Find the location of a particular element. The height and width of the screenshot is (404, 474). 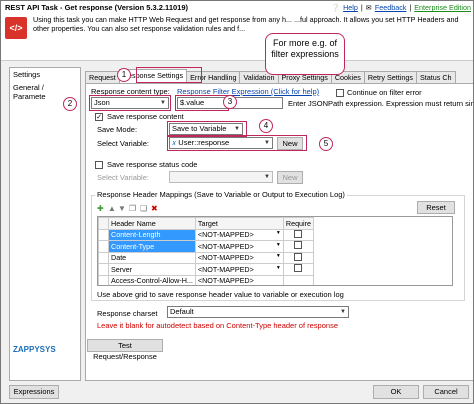

tab-highlight is located at coordinates (169, 75).